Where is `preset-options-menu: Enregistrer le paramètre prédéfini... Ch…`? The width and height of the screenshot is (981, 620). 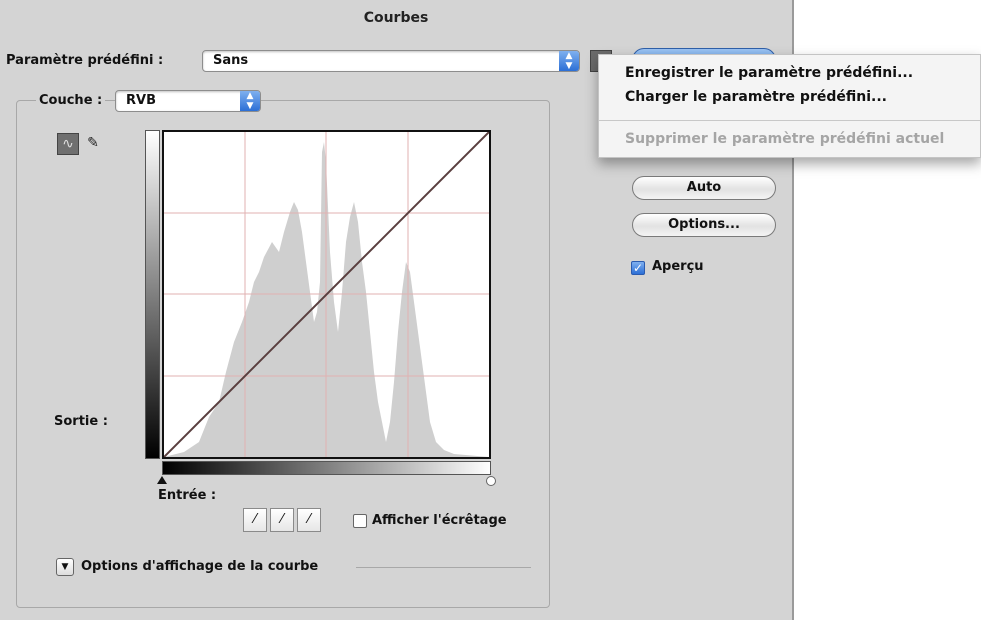 preset-options-menu: Enregistrer le paramètre prédéfini... Ch… is located at coordinates (789, 106).